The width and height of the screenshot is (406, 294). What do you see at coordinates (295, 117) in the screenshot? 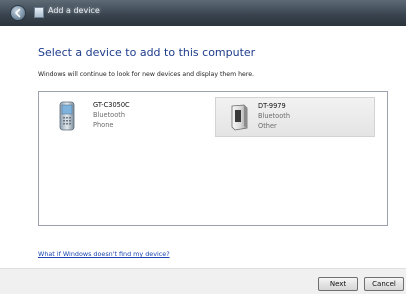
I see `device-tile-dt-9979: DT-9979 Bluetooth Other` at bounding box center [295, 117].